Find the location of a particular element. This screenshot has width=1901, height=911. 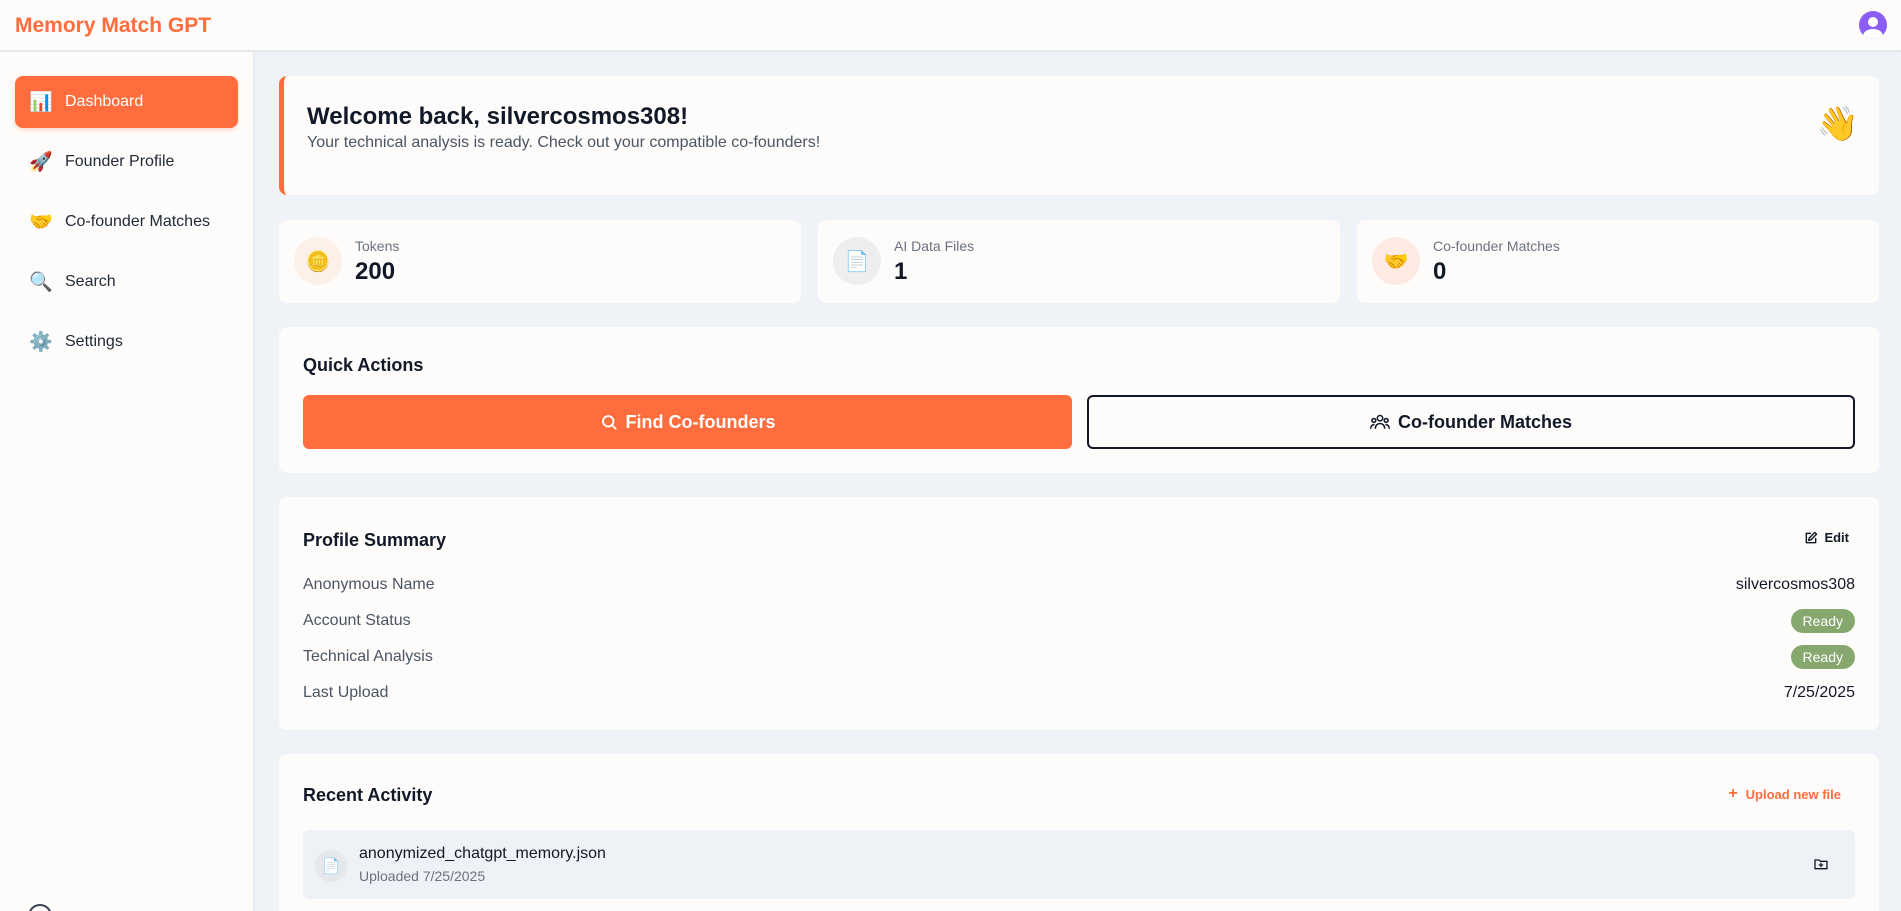

avatar-head is located at coordinates (1873, 22).